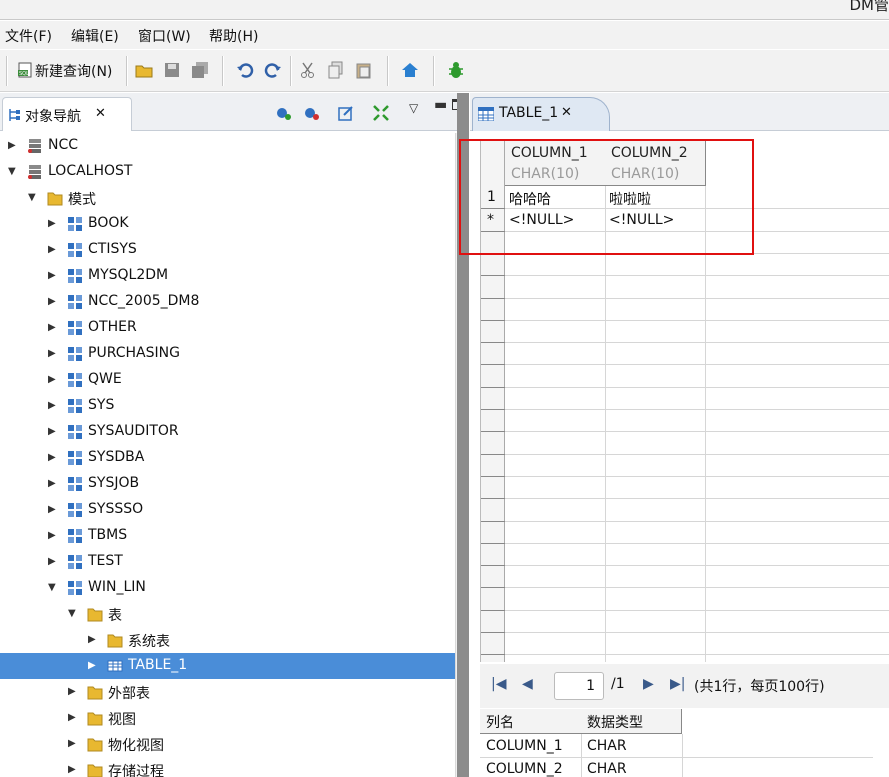 This screenshot has width=889, height=777. I want to click on new-query-icon: SQL, so click(26, 70).